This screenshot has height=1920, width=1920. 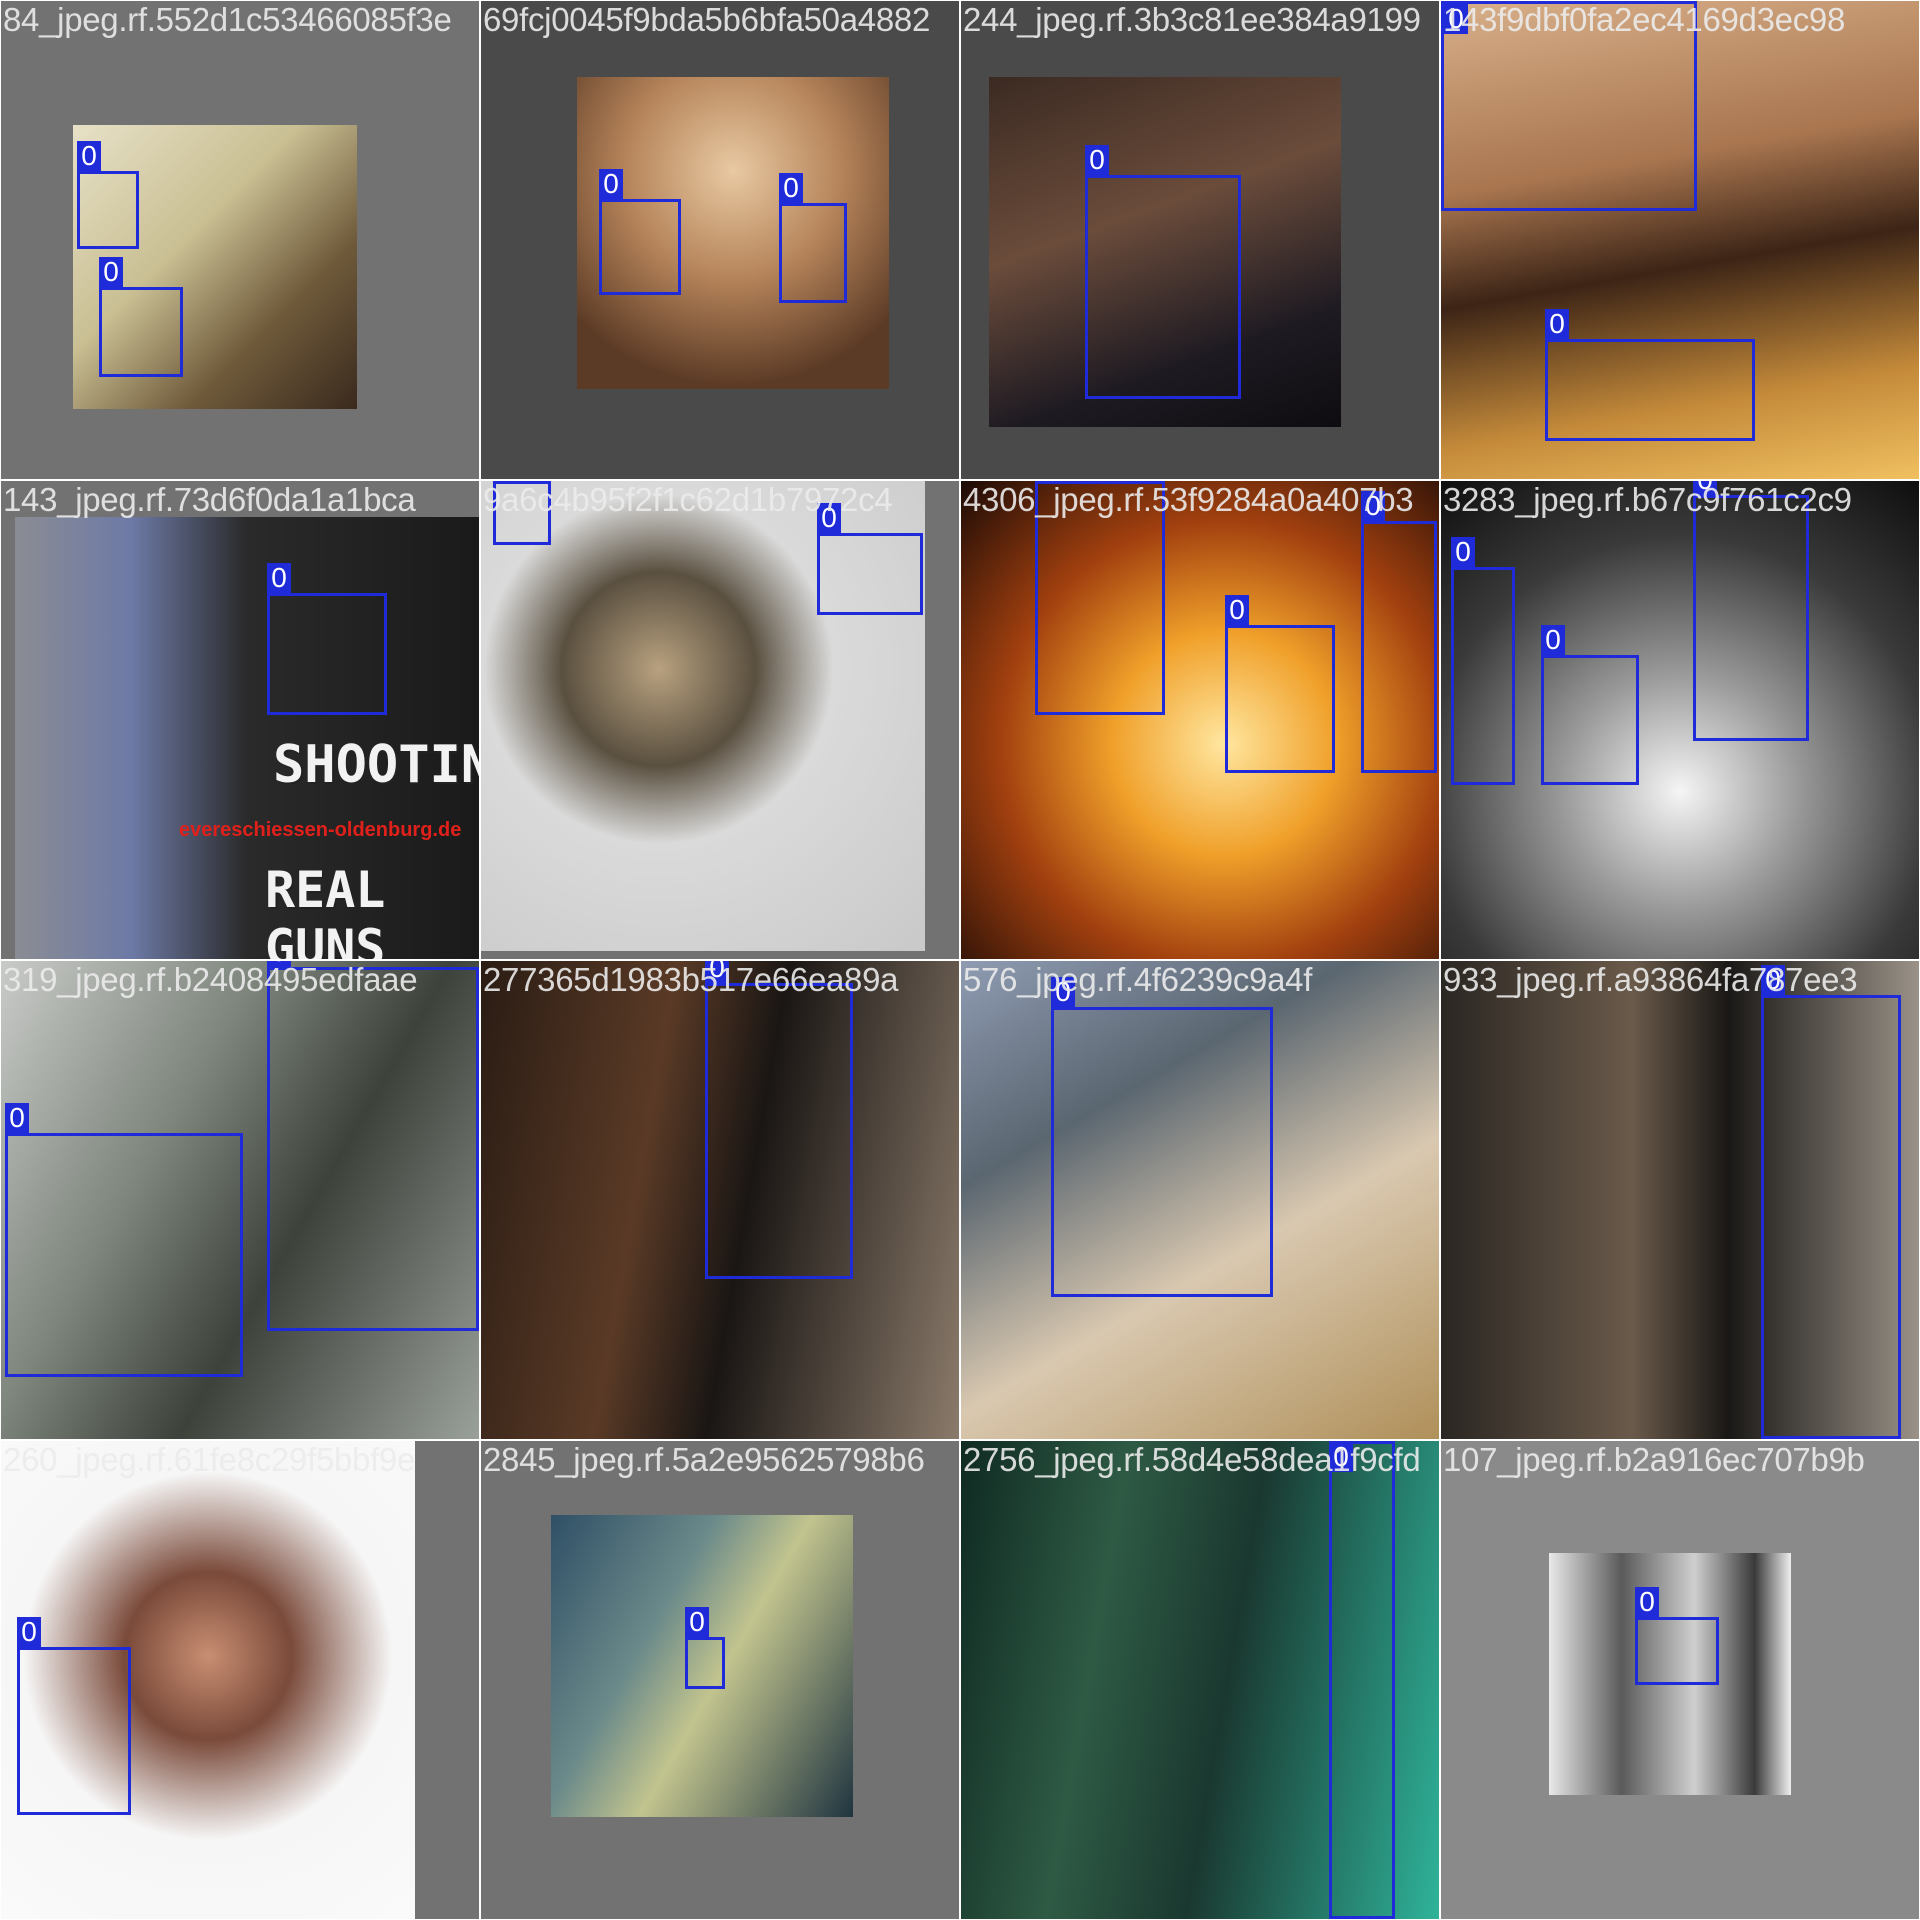 What do you see at coordinates (209, 1459) in the screenshot?
I see `tile-filename: 260_jpeg.rf.61fe8c29f5bbf9e` at bounding box center [209, 1459].